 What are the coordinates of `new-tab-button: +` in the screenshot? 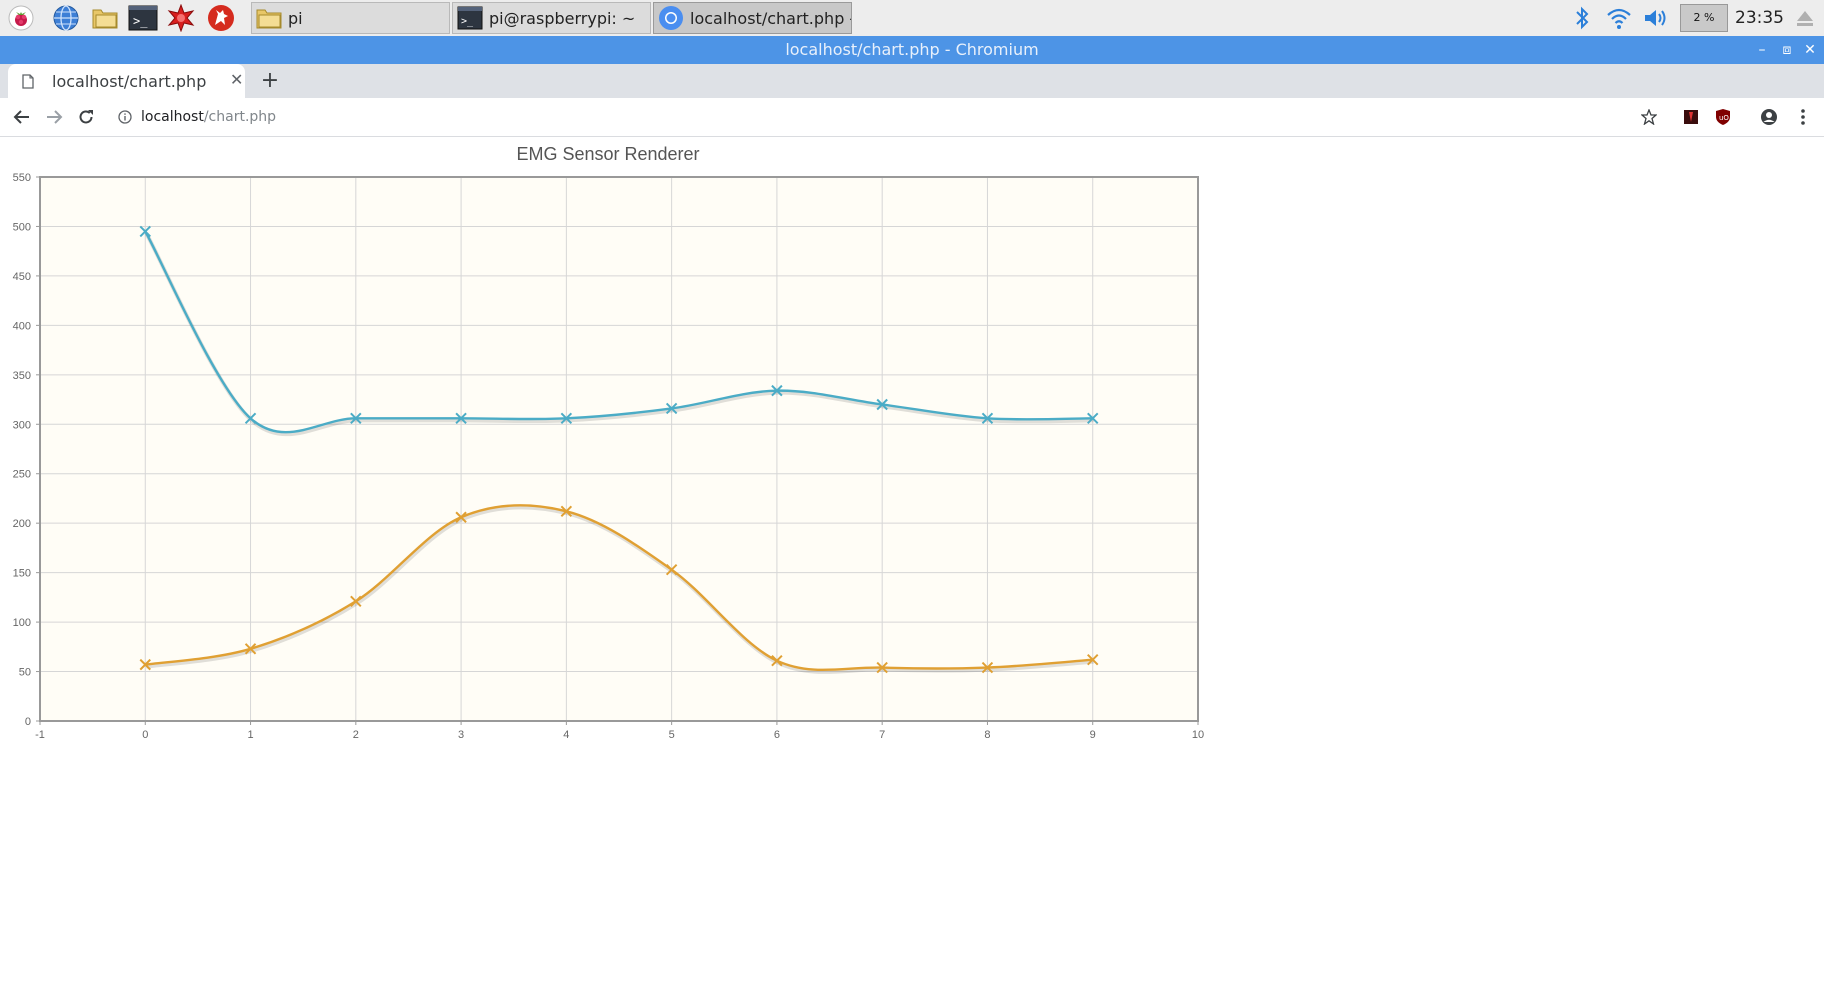 It's located at (270, 81).